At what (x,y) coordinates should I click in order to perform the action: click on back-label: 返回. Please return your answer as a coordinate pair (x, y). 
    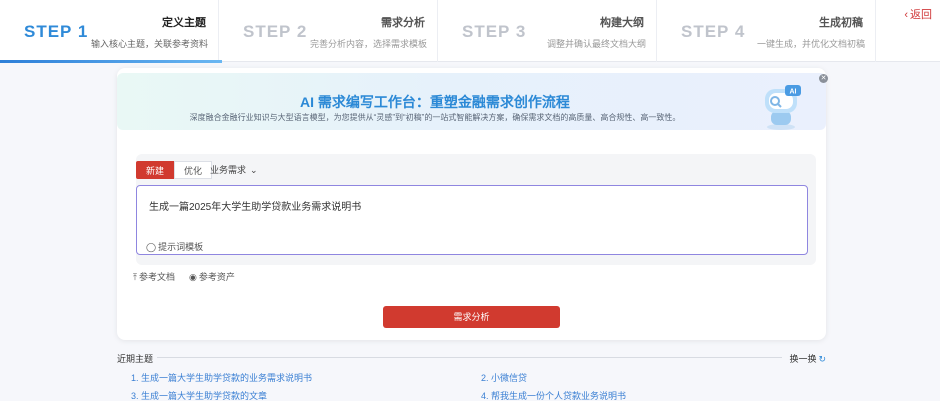
    Looking at the image, I should click on (921, 15).